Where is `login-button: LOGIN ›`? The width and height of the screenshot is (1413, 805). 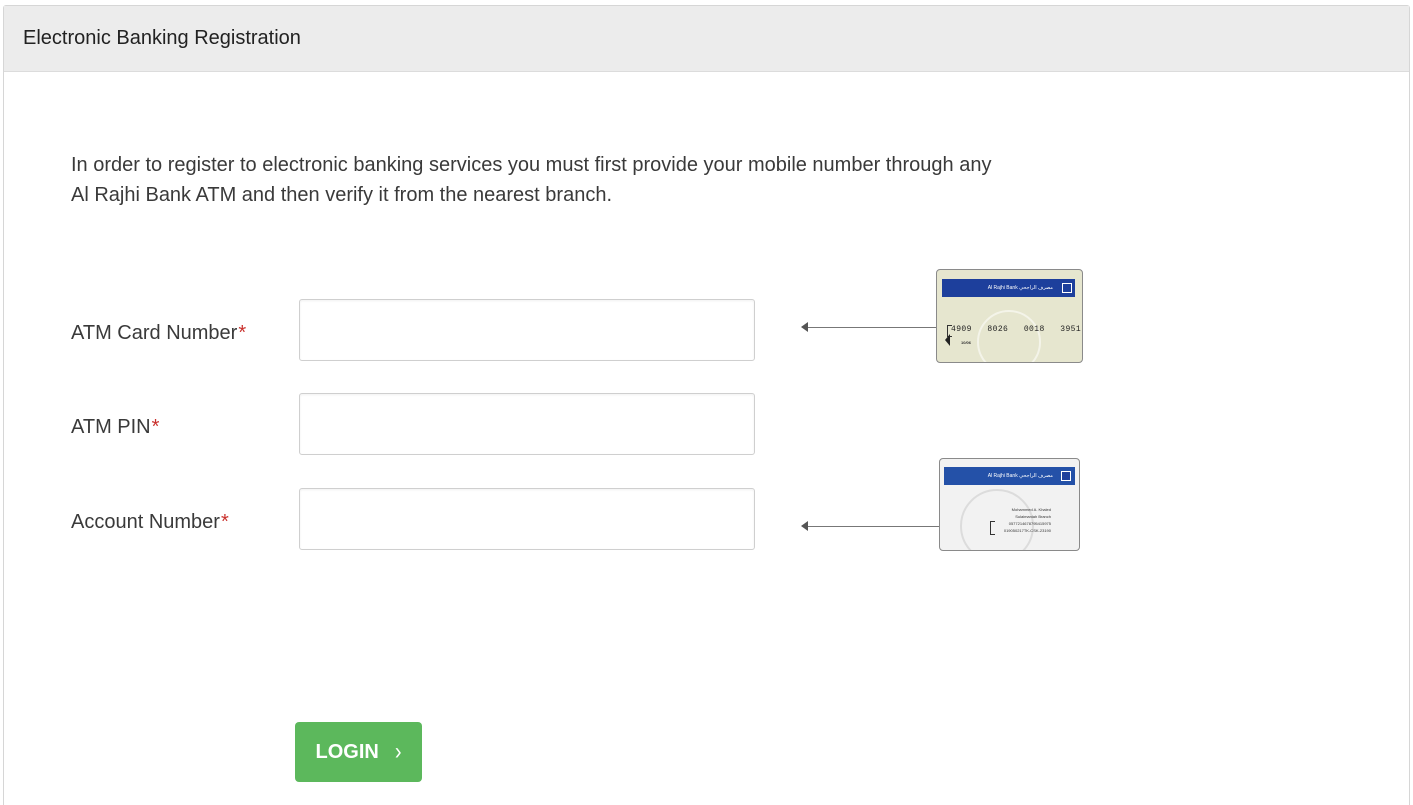
login-button: LOGIN › is located at coordinates (358, 752).